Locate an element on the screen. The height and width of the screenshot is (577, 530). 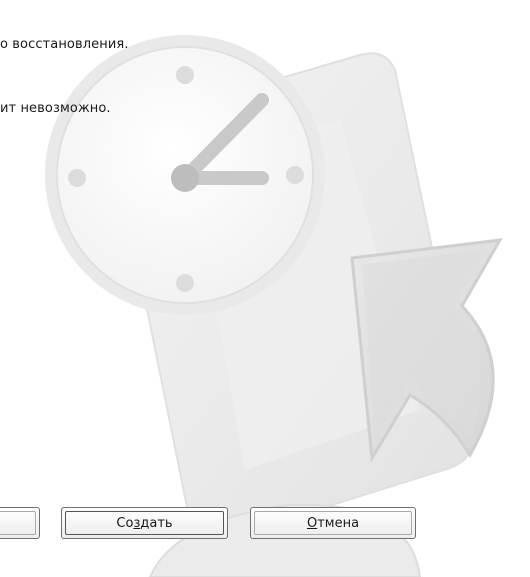
cancel-label-suffix: тмена is located at coordinates (338, 523).